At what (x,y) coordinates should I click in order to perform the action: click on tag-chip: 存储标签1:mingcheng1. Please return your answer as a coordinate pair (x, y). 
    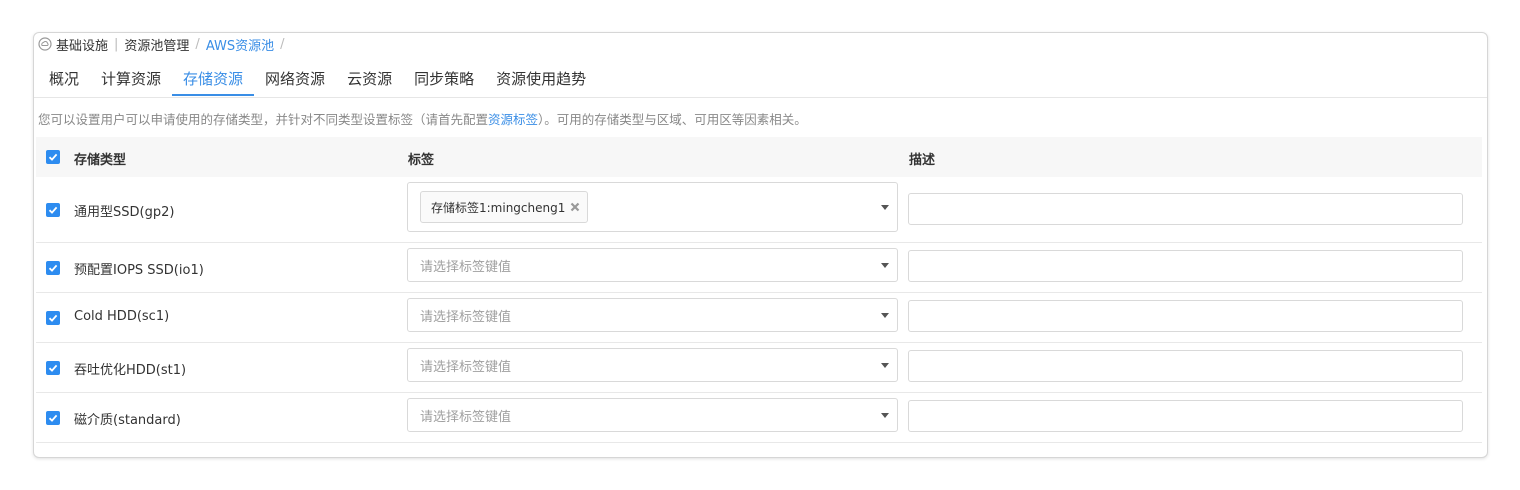
    Looking at the image, I should click on (504, 207).